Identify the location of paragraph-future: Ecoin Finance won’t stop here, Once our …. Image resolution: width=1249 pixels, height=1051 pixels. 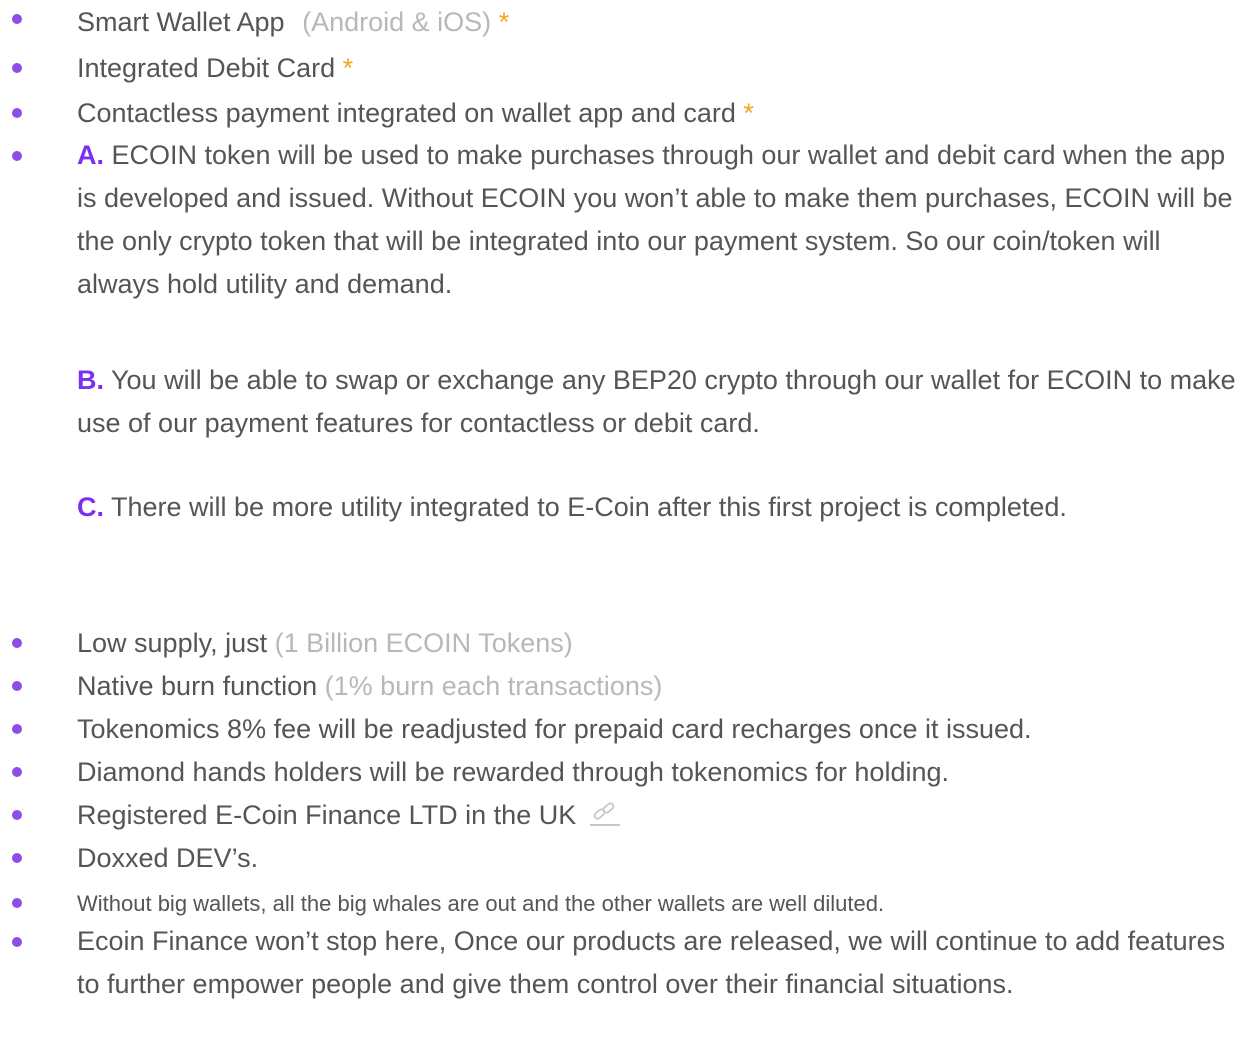
(659, 963).